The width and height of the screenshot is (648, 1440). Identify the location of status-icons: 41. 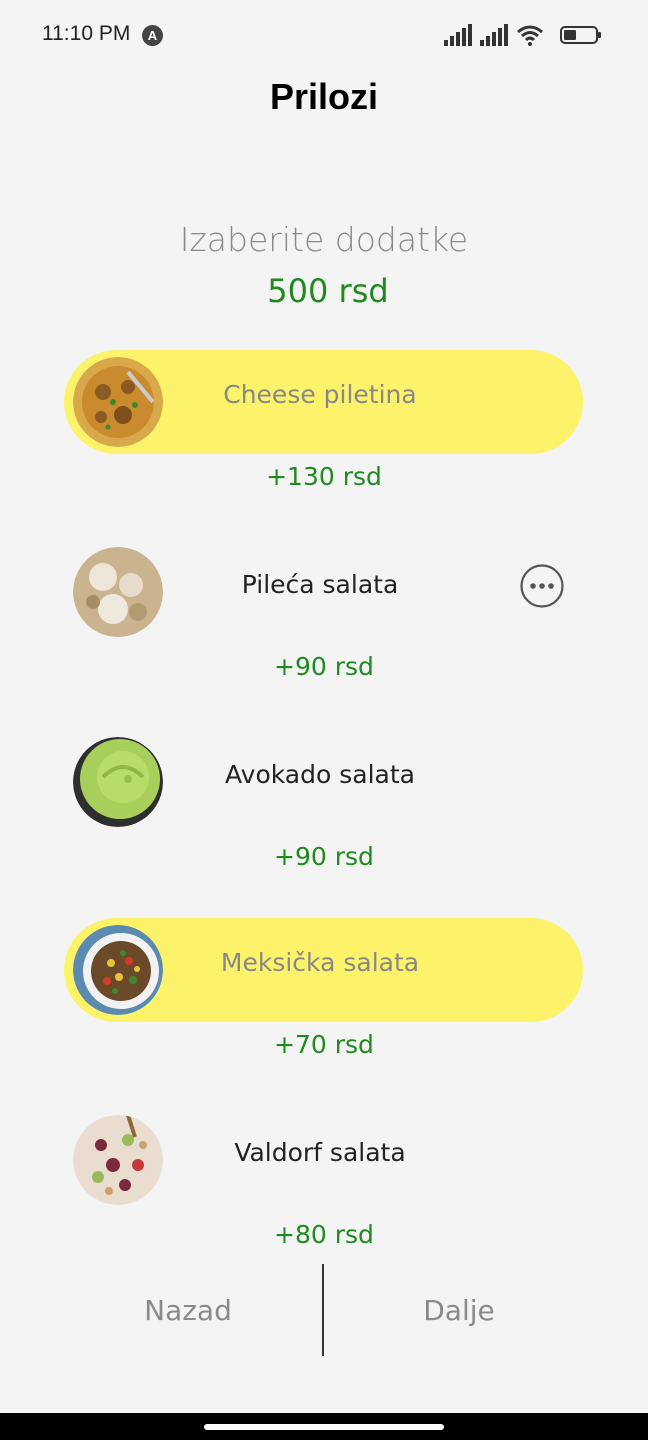
(524, 36).